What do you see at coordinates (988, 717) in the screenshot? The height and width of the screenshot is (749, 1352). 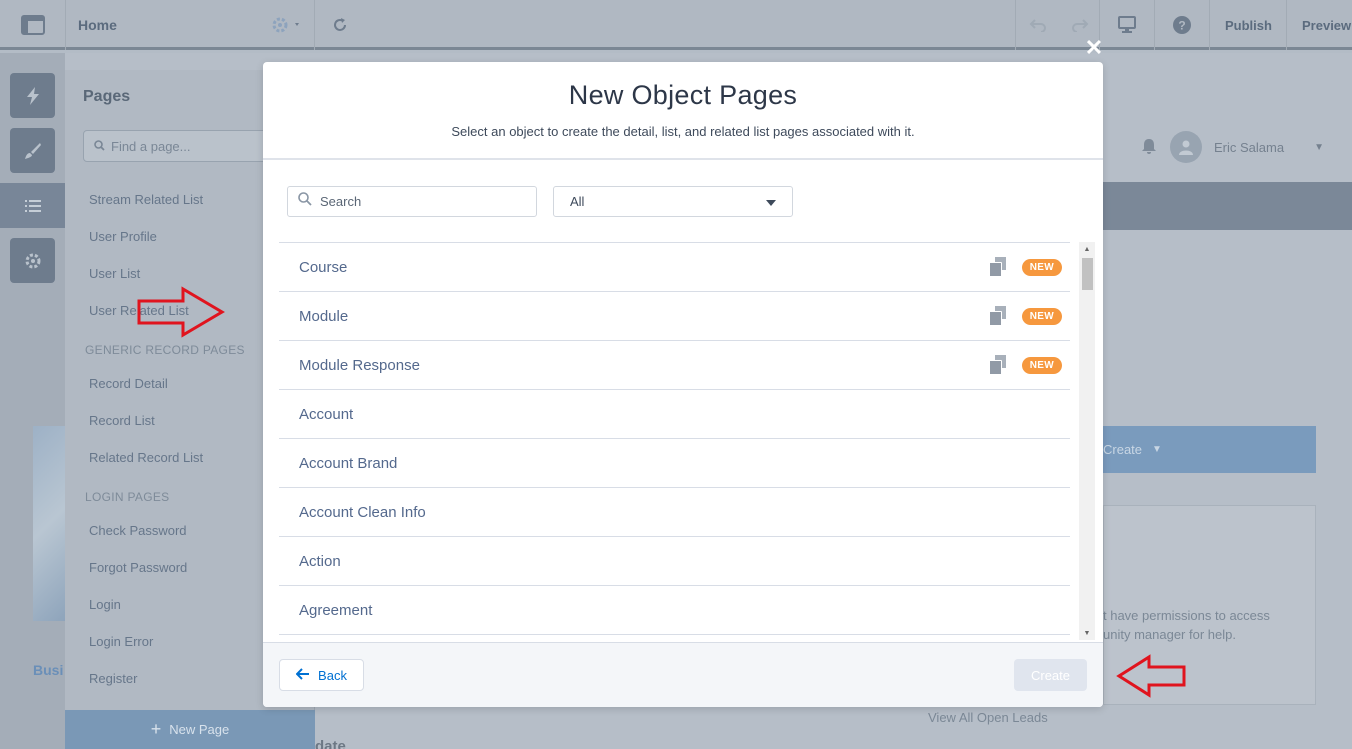 I see `view-leads-link: View All Open Leads` at bounding box center [988, 717].